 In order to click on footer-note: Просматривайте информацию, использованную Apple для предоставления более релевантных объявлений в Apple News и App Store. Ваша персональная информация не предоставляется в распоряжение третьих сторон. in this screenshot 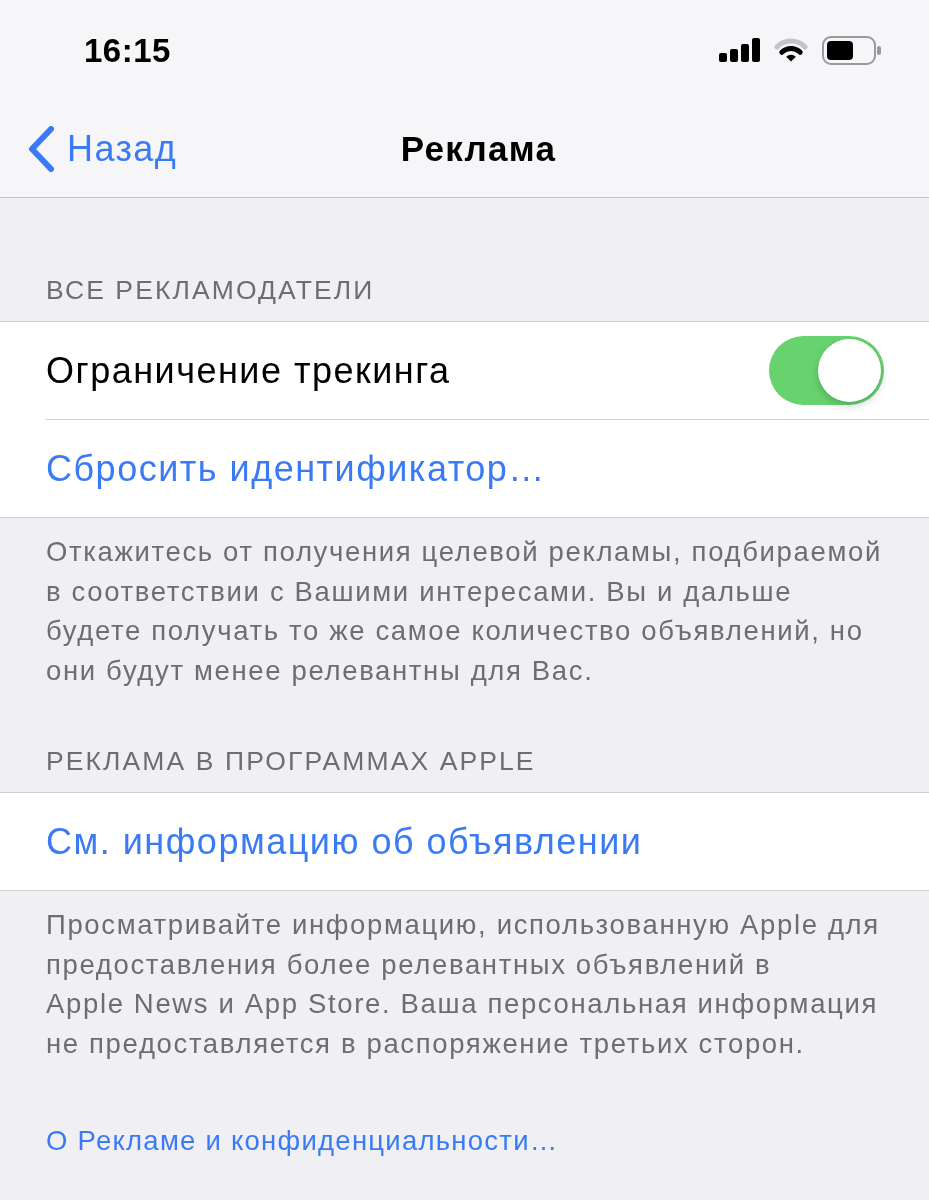, I will do `click(463, 984)`.